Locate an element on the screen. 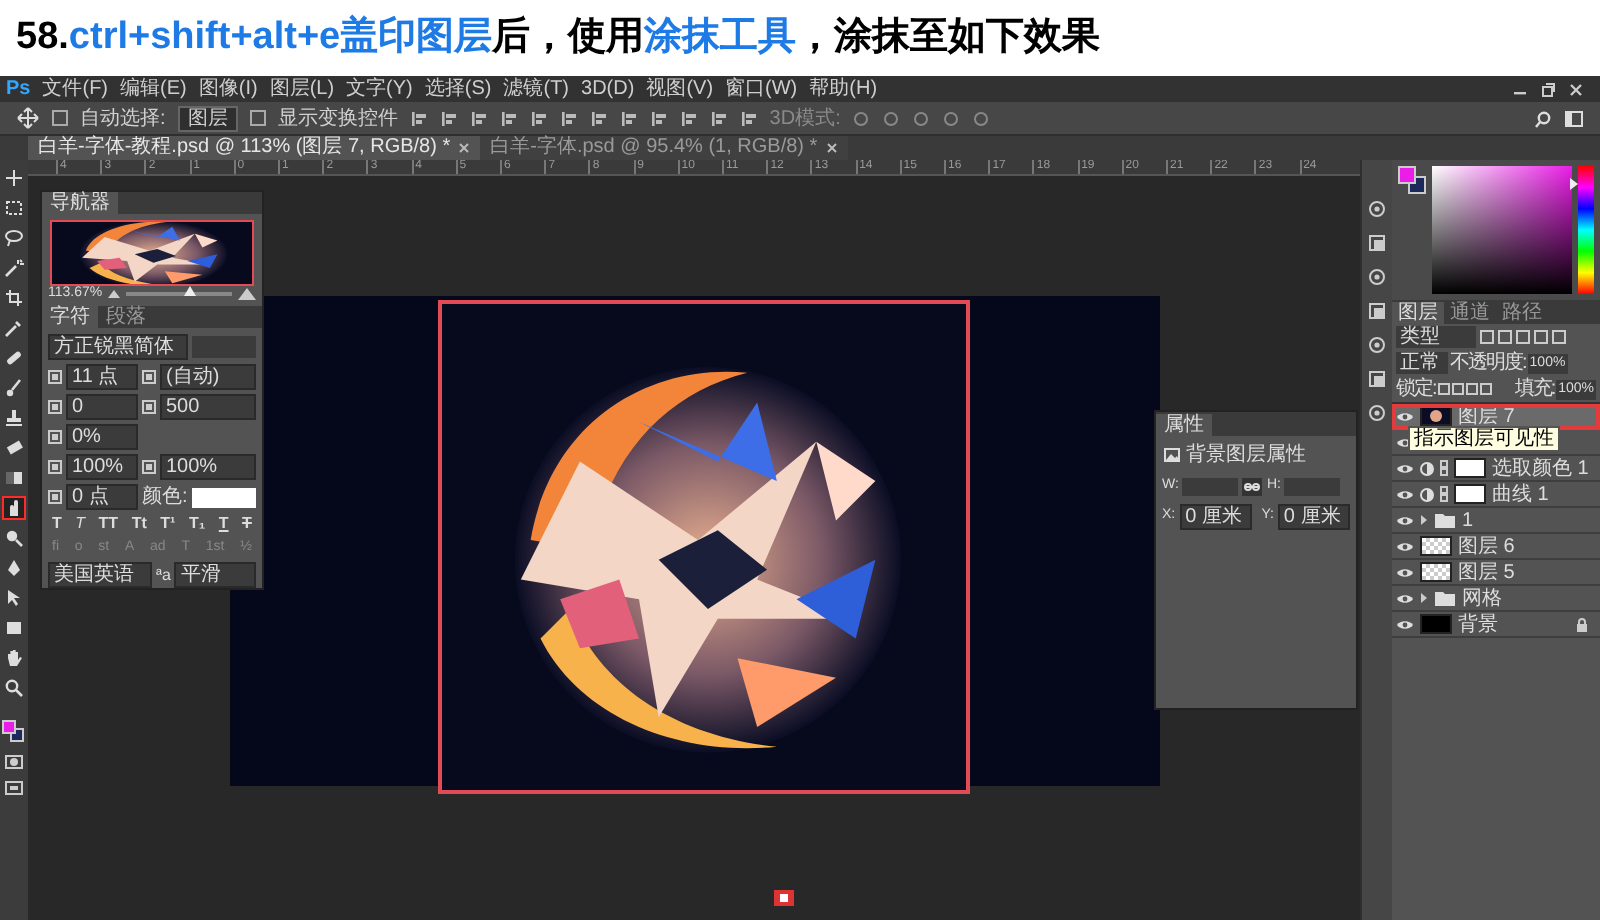  color-field is located at coordinates (1502, 230).